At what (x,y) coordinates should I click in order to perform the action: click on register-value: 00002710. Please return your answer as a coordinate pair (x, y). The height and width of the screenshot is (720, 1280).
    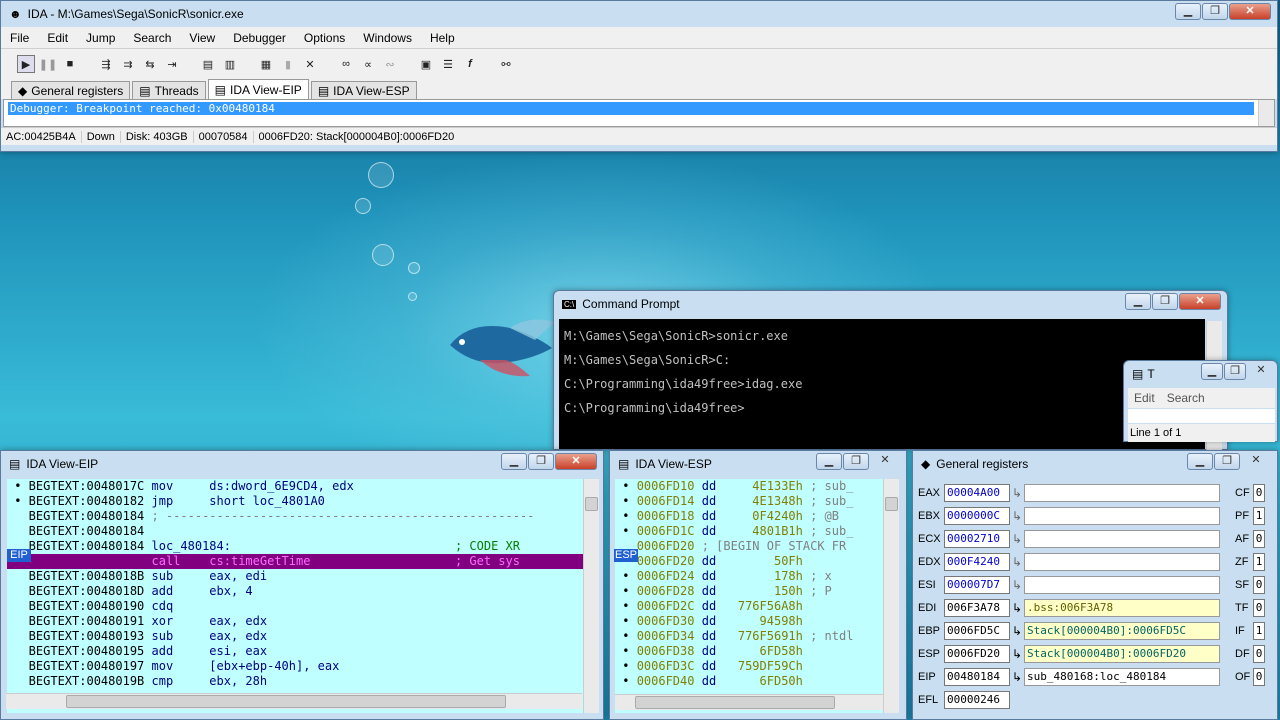
    Looking at the image, I should click on (977, 539).